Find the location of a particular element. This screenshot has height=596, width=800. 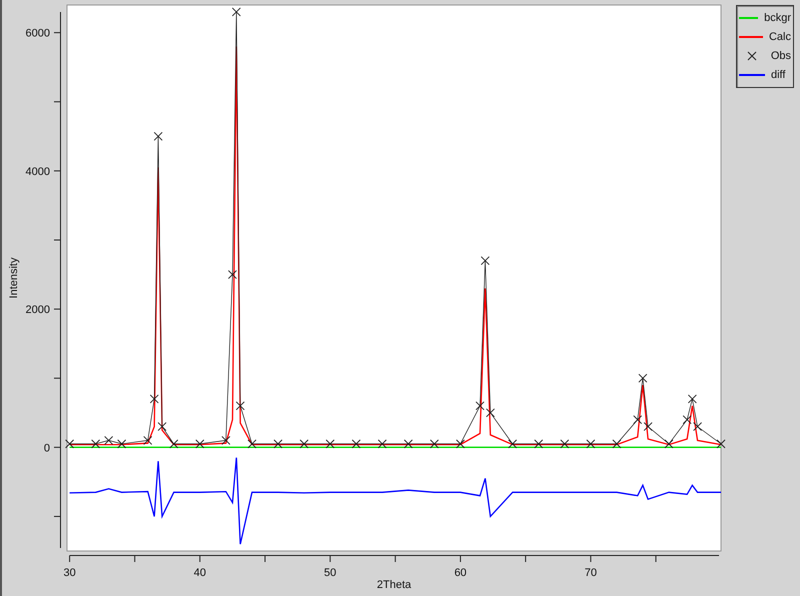

axis-tick-label: 30 is located at coordinates (69, 573).